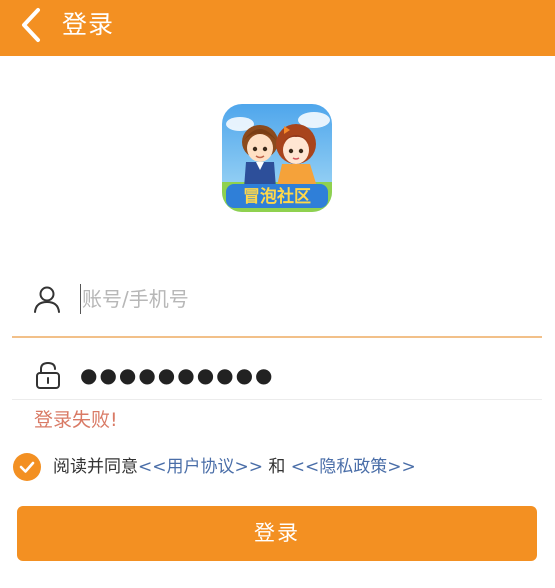 This screenshot has height=588, width=555. Describe the element at coordinates (88, 24) in the screenshot. I see `page-title: 登录` at that location.